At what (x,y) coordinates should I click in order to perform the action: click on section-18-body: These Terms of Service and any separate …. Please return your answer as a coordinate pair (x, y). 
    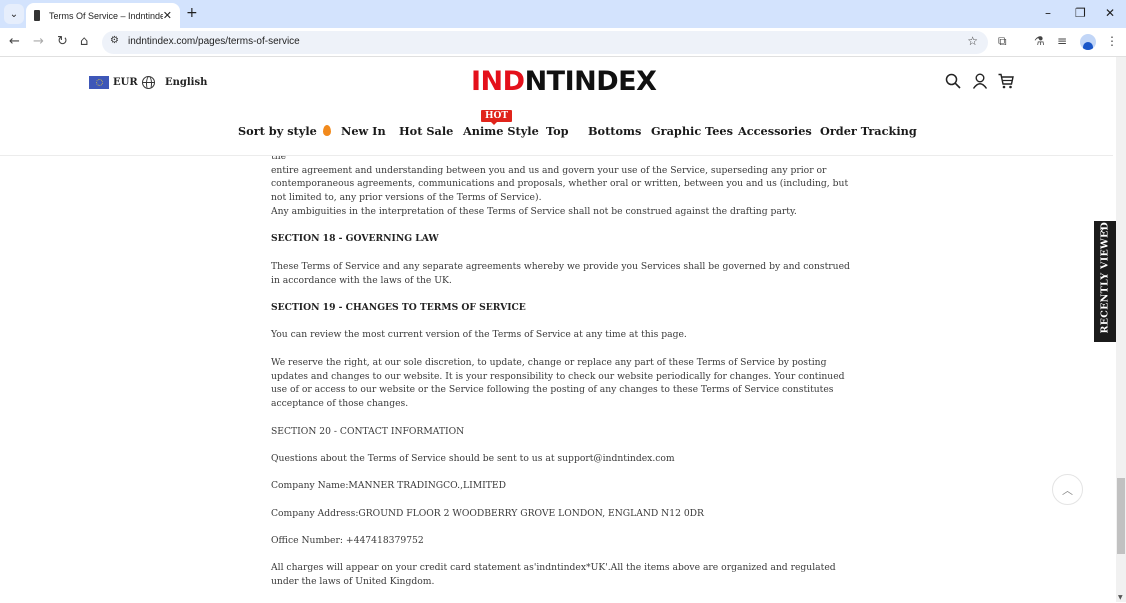
    Looking at the image, I should click on (560, 273).